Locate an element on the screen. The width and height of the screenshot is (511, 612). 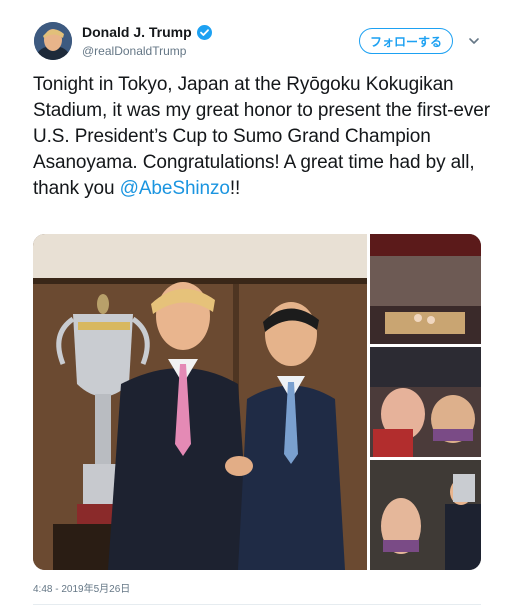
follow-button: フォローする is located at coordinates (406, 41).